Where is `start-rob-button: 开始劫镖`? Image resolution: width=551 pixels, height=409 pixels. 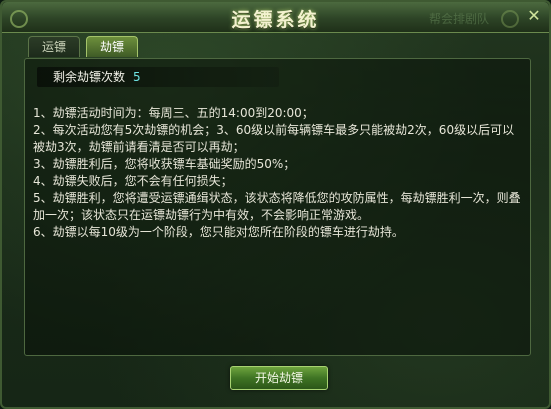 start-rob-button: 开始劫镖 is located at coordinates (279, 378).